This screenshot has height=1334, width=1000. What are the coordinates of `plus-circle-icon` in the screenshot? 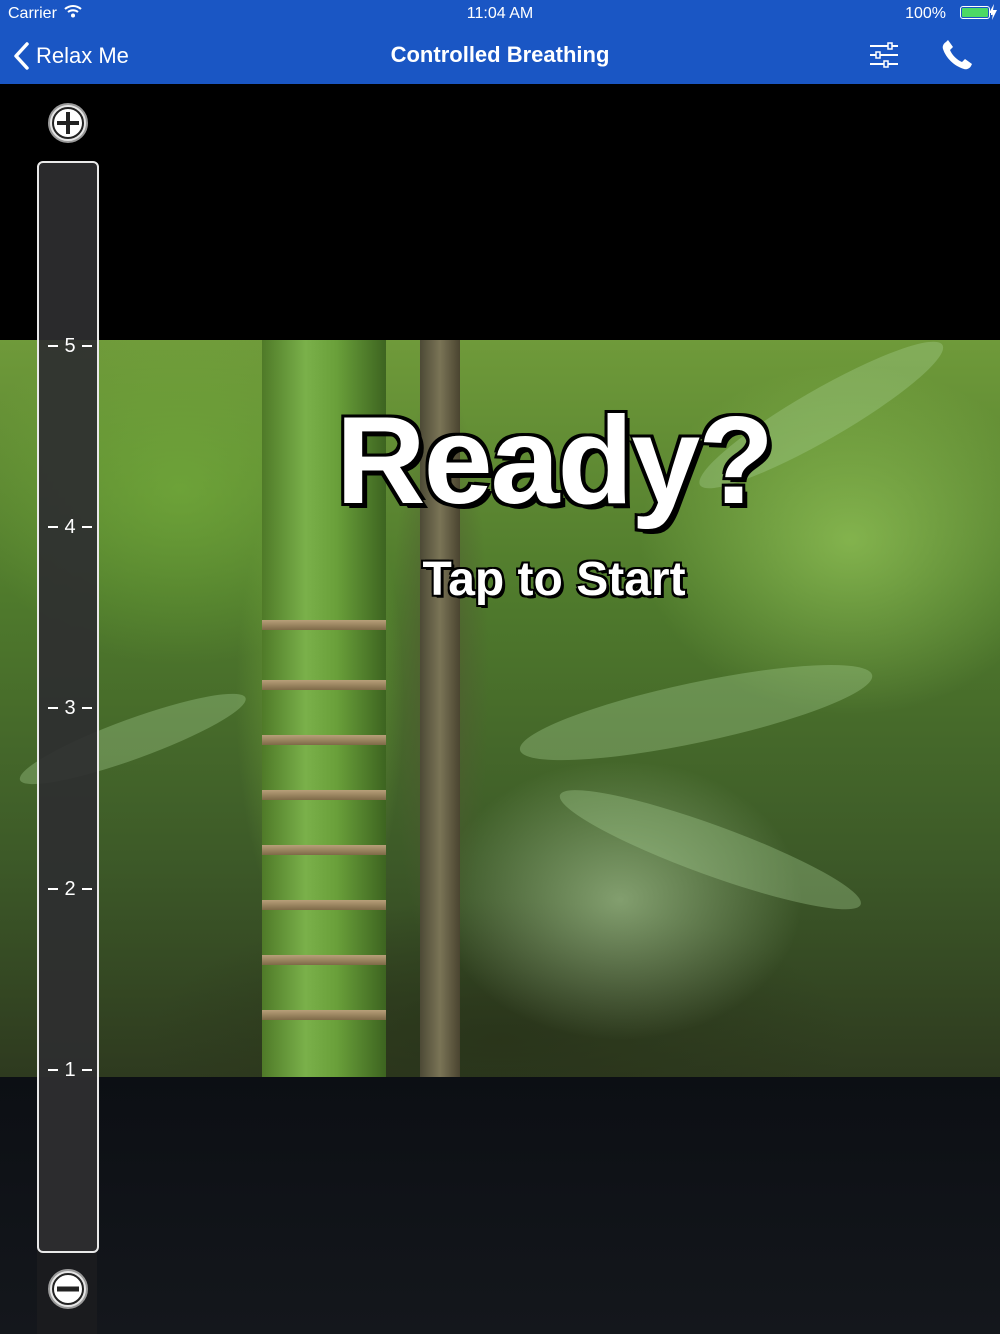 It's located at (68, 123).